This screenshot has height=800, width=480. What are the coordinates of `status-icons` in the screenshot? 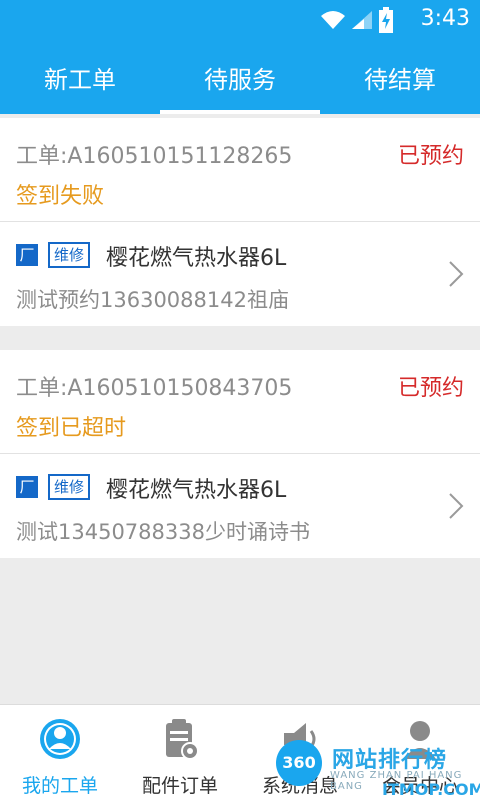 It's located at (357, 20).